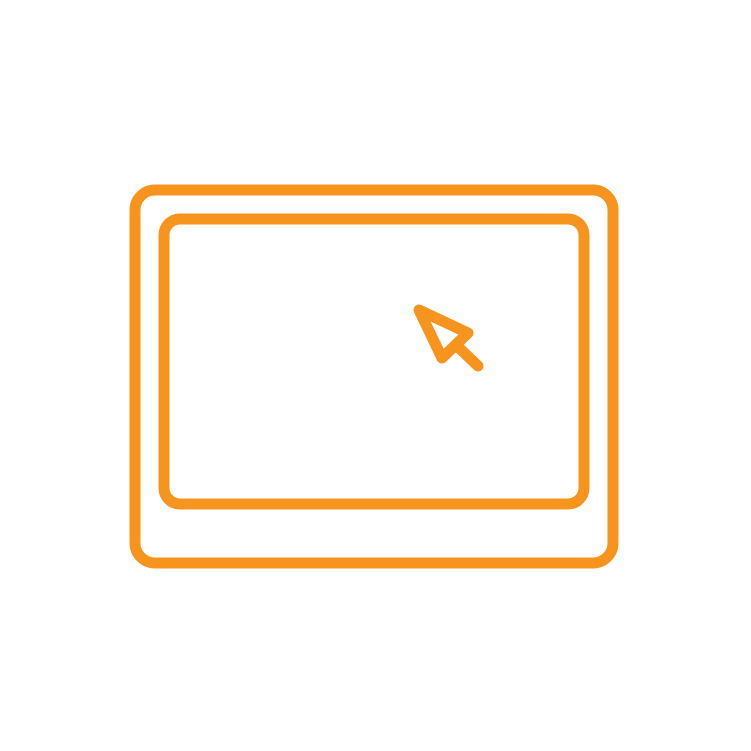 This screenshot has width=751, height=751. What do you see at coordinates (448, 338) in the screenshot?
I see `cursor-arrow-icon` at bounding box center [448, 338].